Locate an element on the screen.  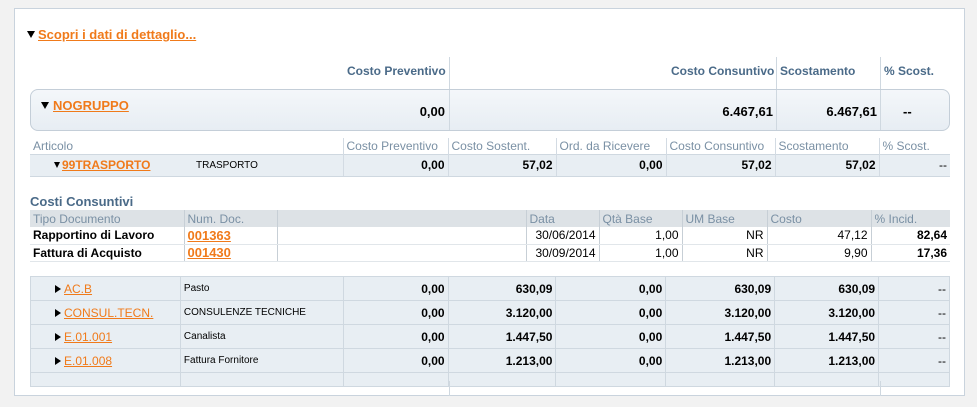
article-sostenuto: 57,02 is located at coordinates (502, 165).